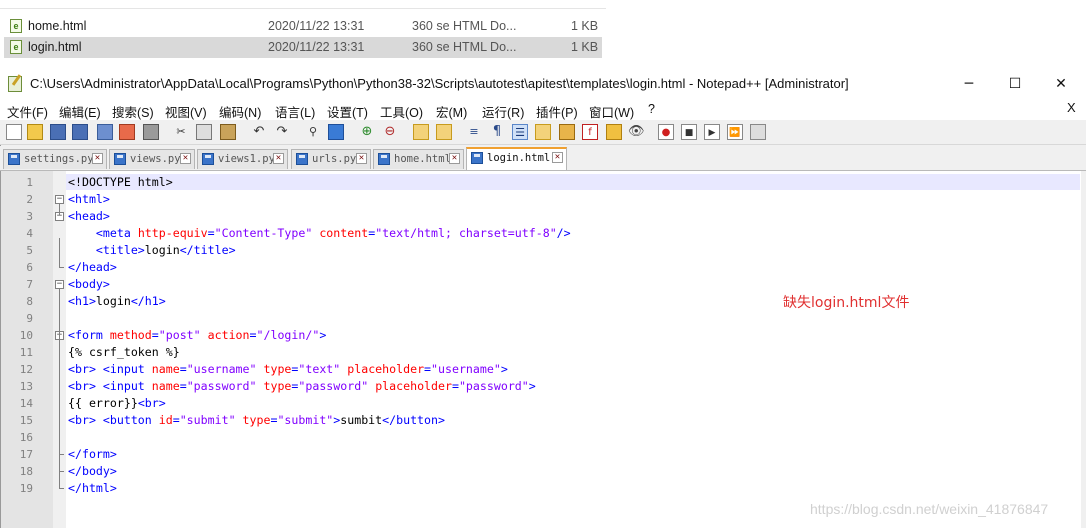  What do you see at coordinates (282, 132) in the screenshot?
I see `redo-icon: ↷` at bounding box center [282, 132].